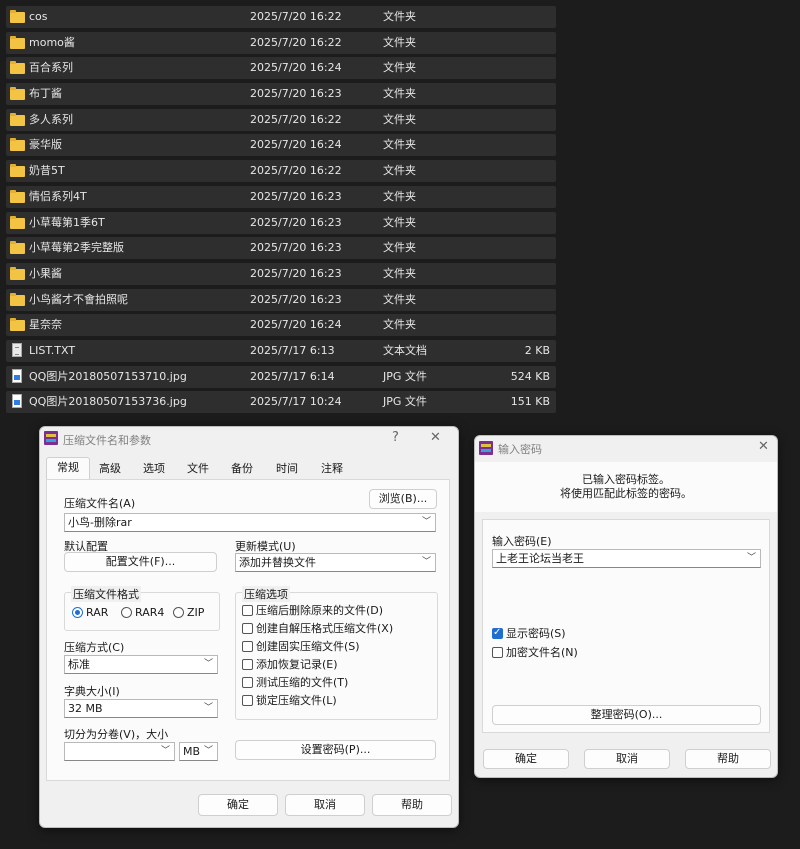 The width and height of the screenshot is (800, 849). Describe the element at coordinates (281, 299) in the screenshot. I see `file-row: 小鸟酱才不會拍照呢 2025/7/20 16:23 文件夹` at that location.